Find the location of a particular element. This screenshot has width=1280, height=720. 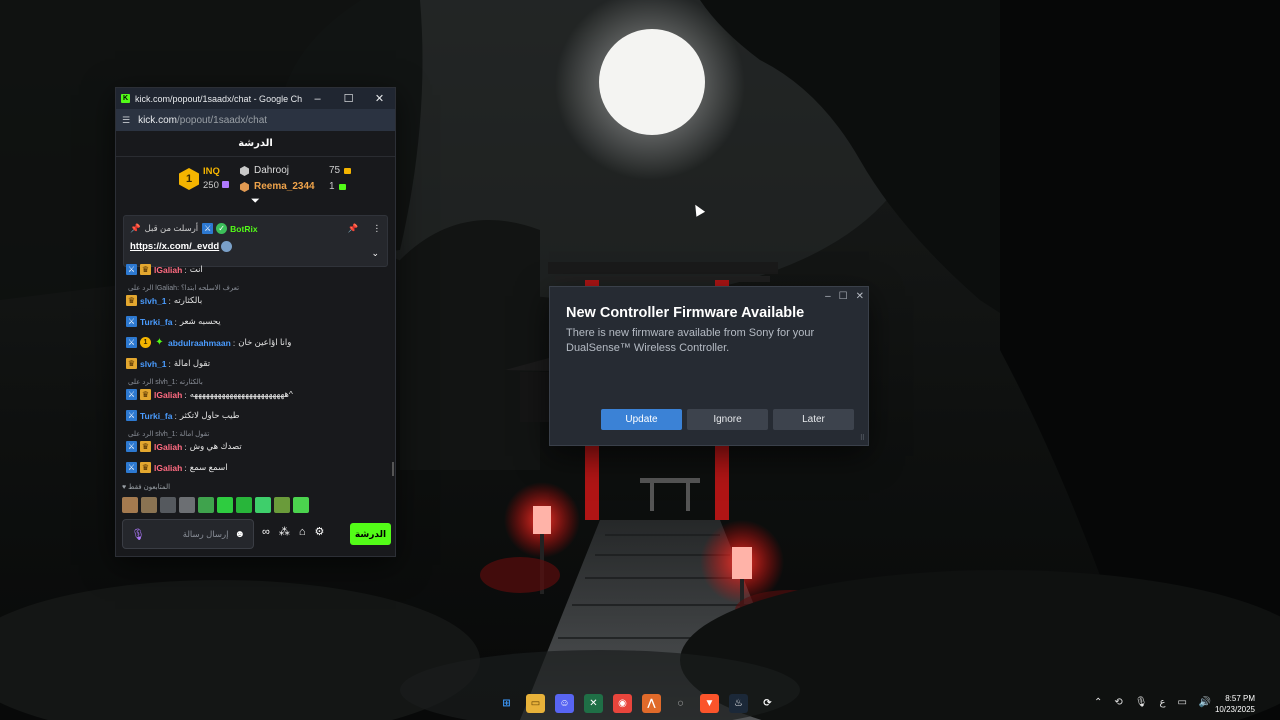

chat-scrollbar is located at coordinates (393, 469).